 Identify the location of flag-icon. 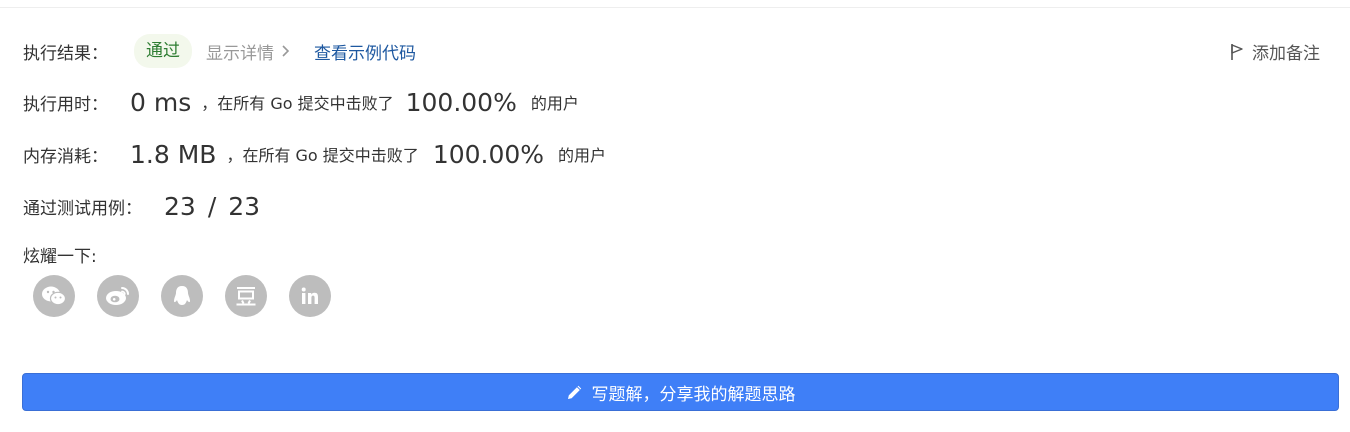
(1237, 51).